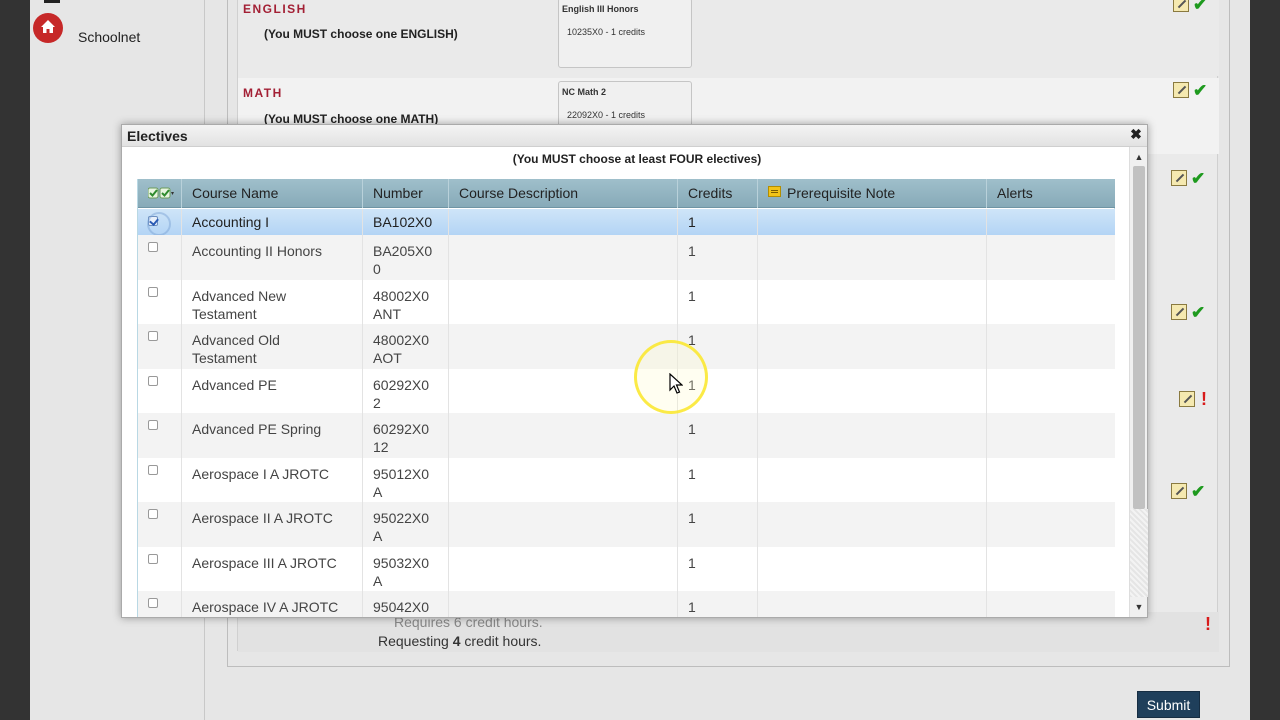  What do you see at coordinates (401, 527) in the screenshot?
I see `cell-number-text: 95022X0 A` at bounding box center [401, 527].